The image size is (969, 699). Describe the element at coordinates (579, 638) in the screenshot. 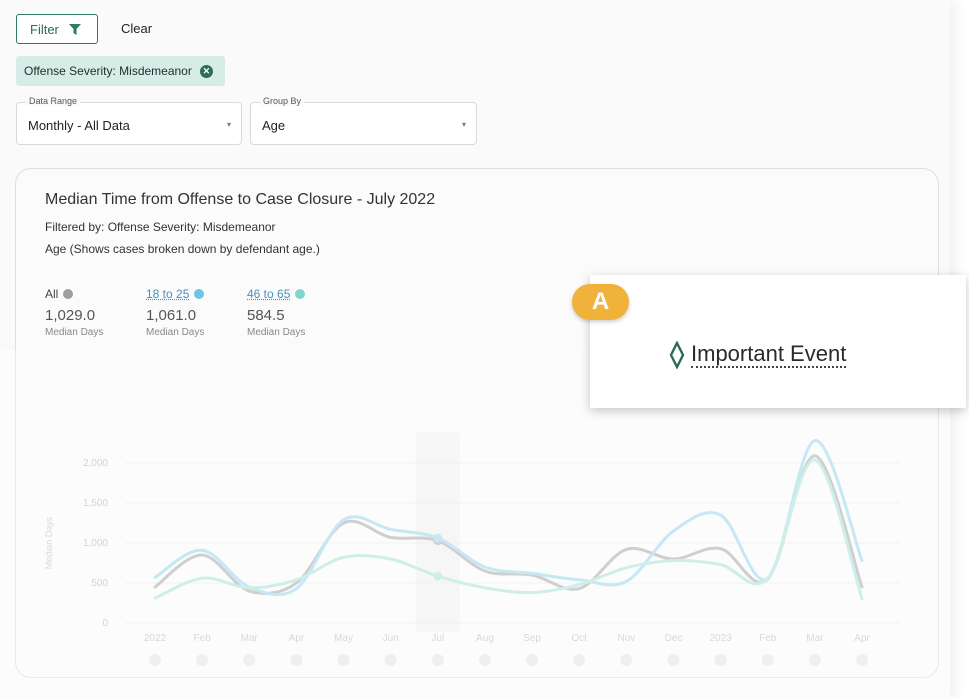

I see `x-tick-label: Oct` at that location.